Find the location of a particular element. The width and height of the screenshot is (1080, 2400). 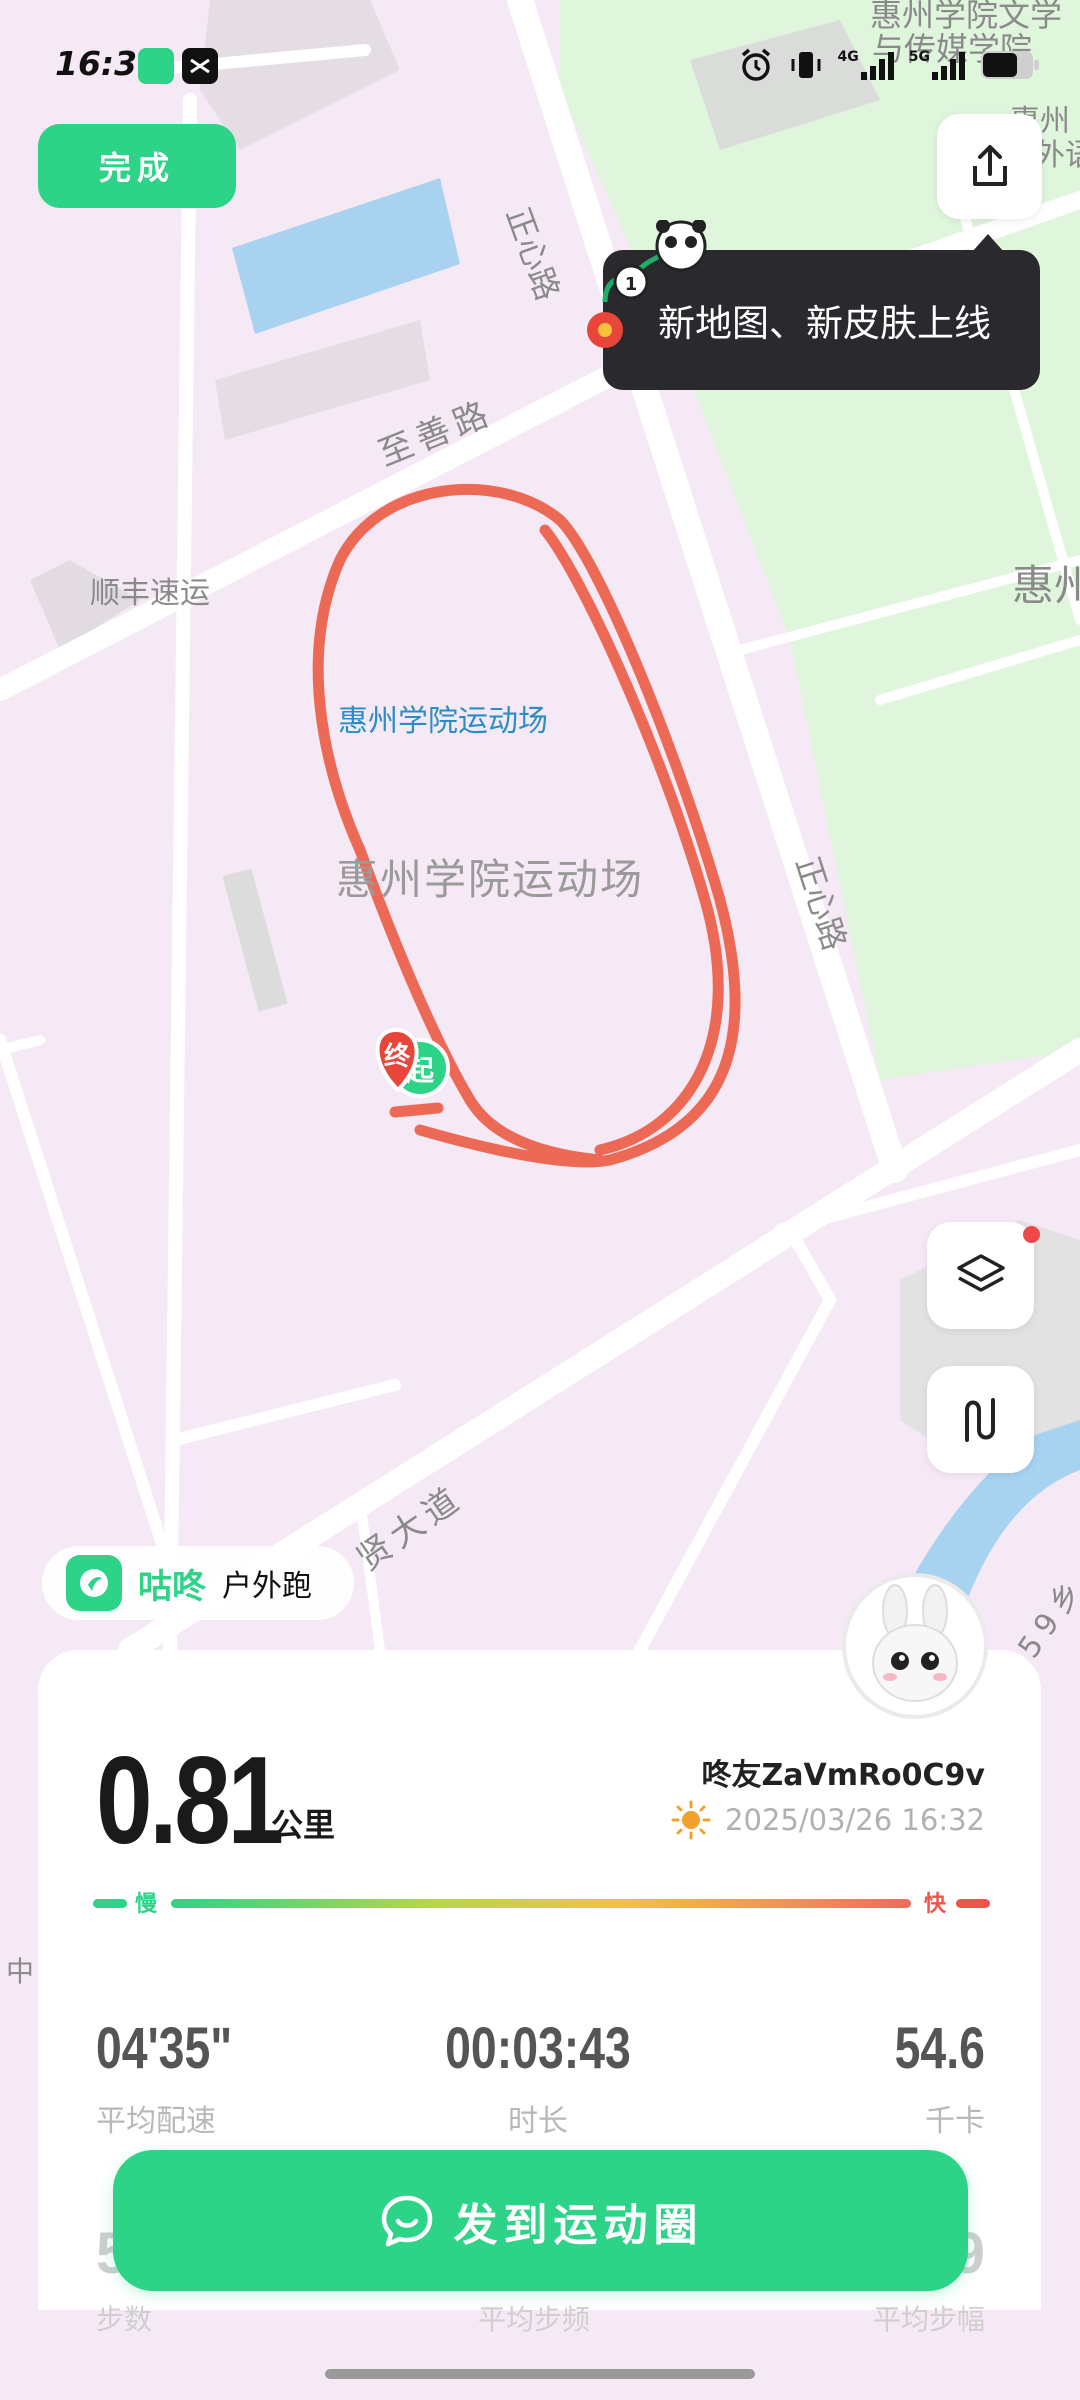

steps-label: 步数 is located at coordinates (124, 2319).